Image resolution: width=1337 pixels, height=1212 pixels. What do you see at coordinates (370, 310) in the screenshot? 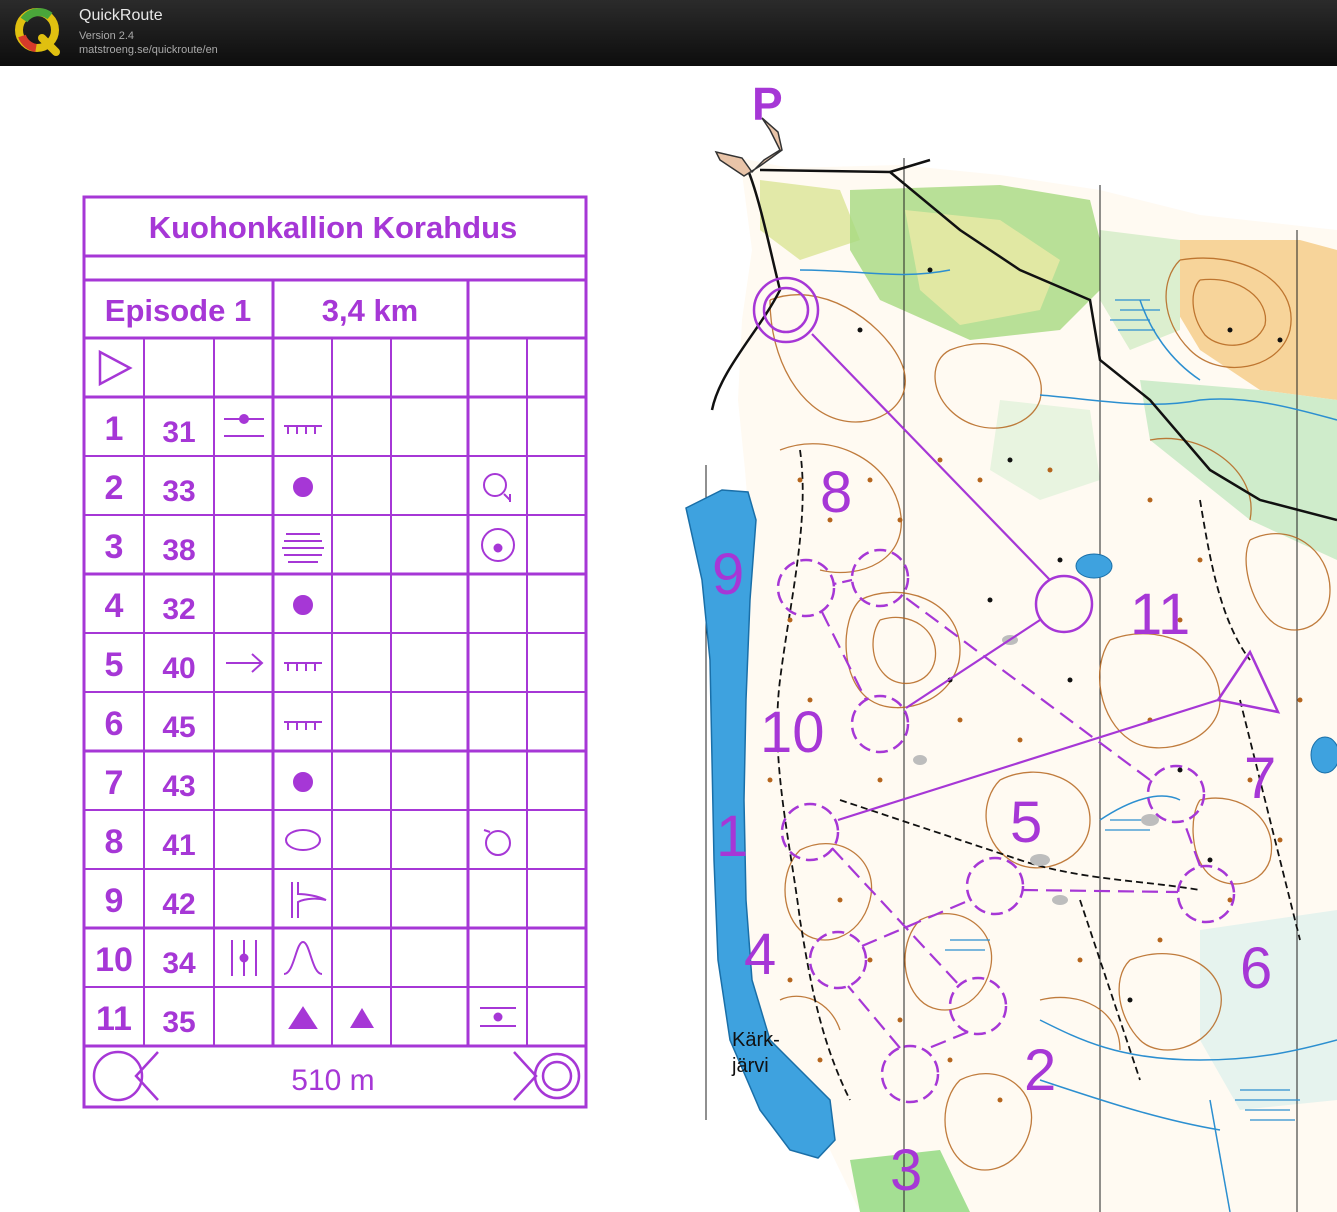
I see `sheet-distance: 3,4 km` at bounding box center [370, 310].